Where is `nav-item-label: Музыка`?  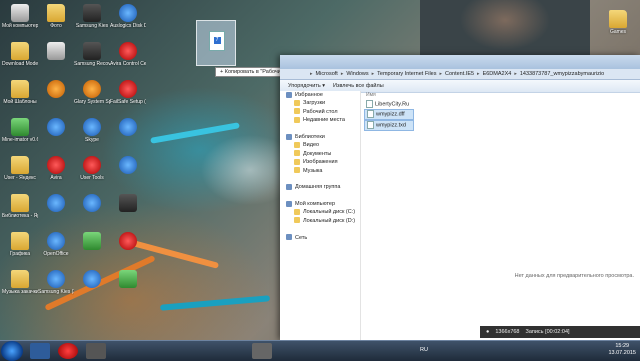
nav-item-label: Музыка is located at coordinates (313, 170).